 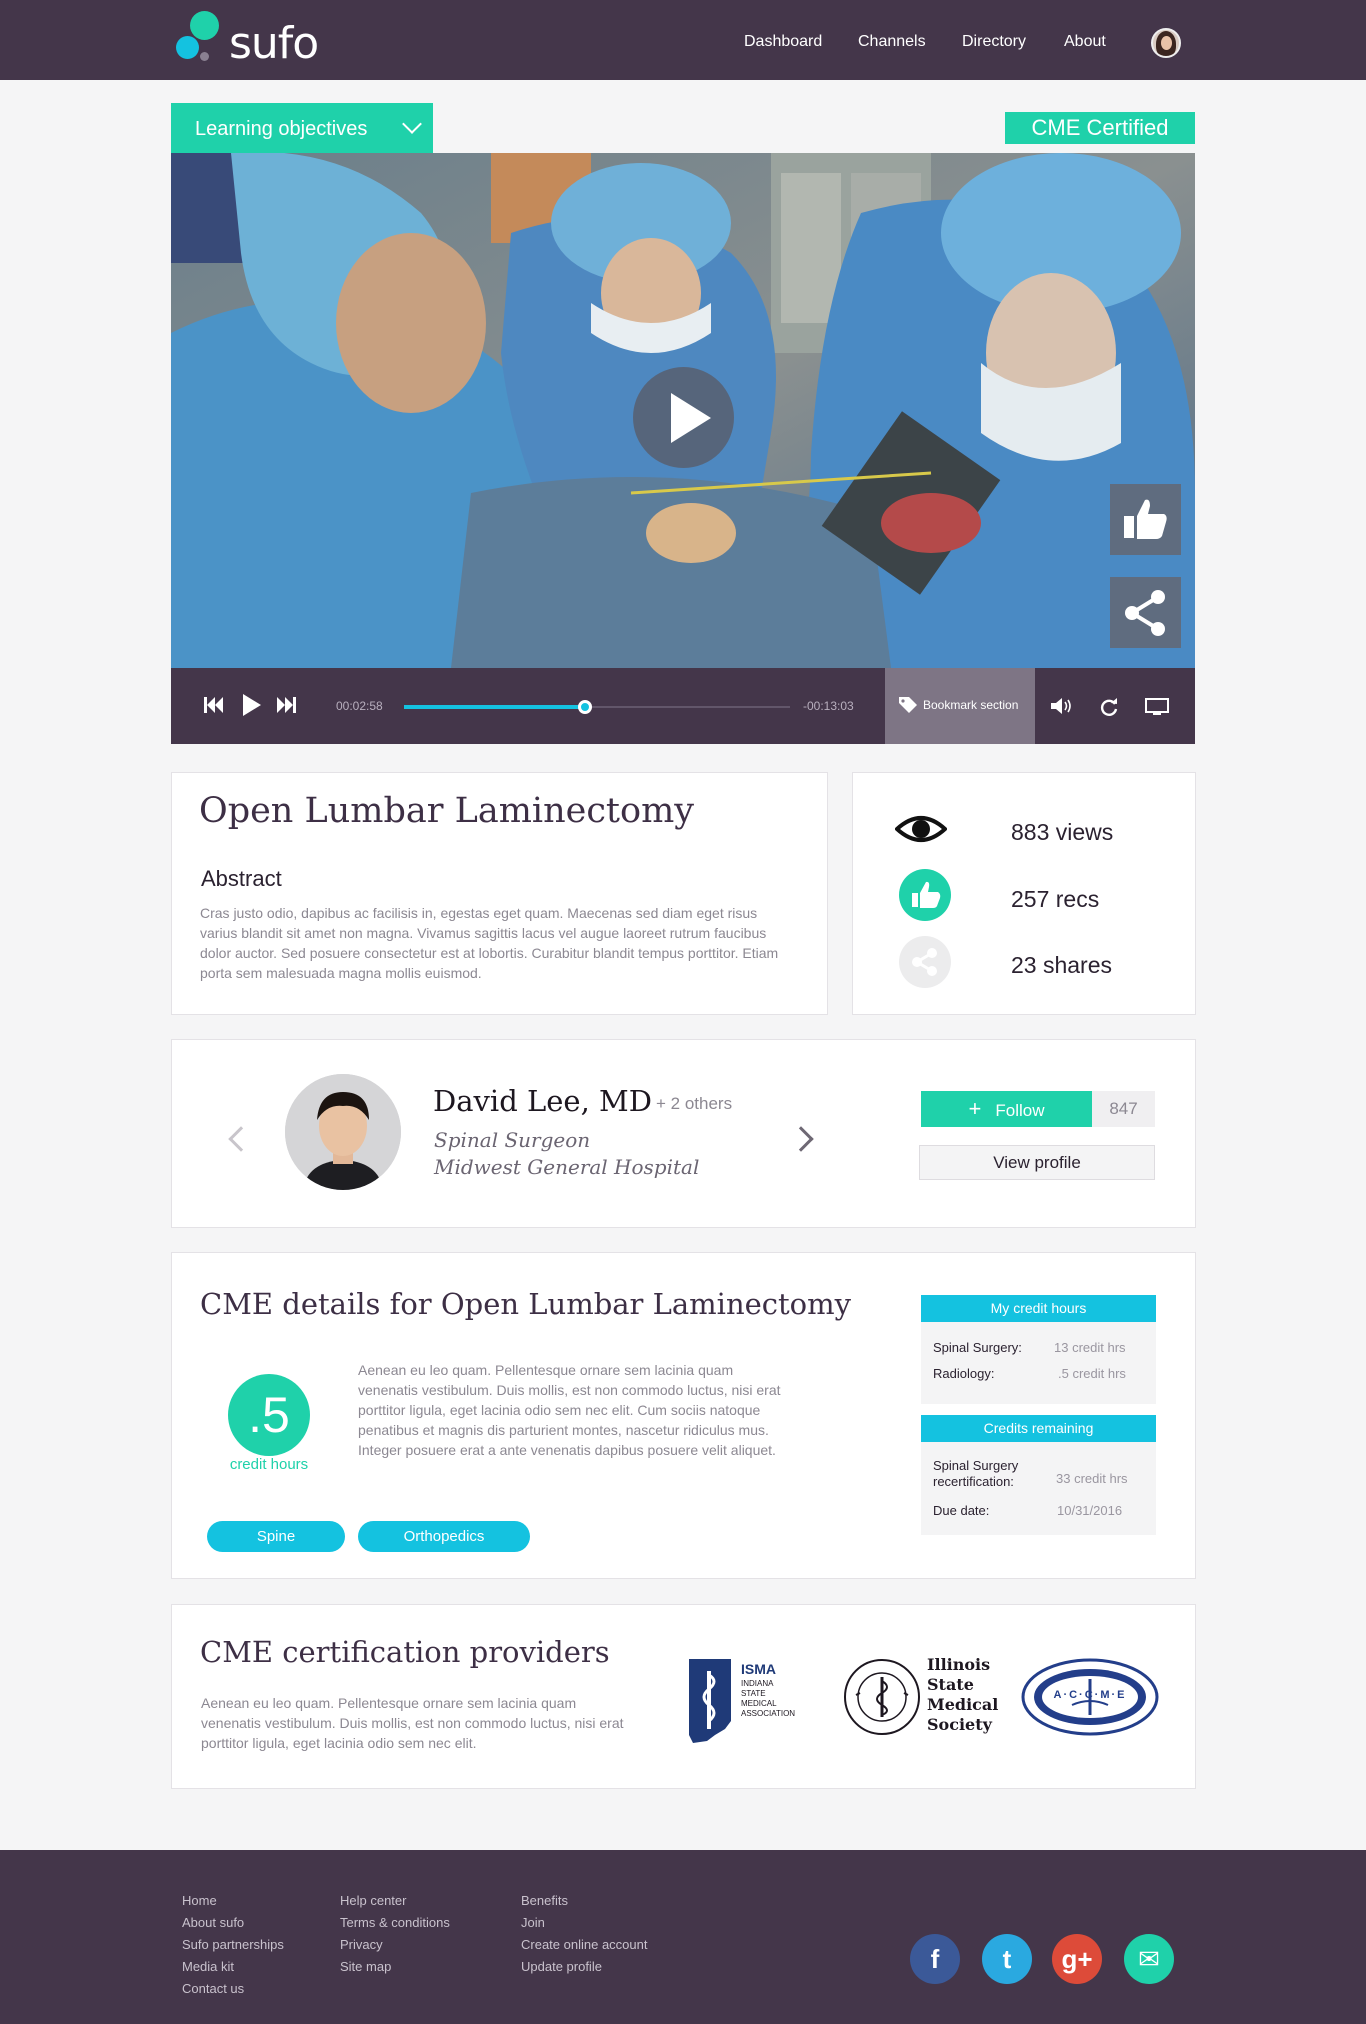 I want to click on footer-link: Create online account, so click(x=584, y=1944).